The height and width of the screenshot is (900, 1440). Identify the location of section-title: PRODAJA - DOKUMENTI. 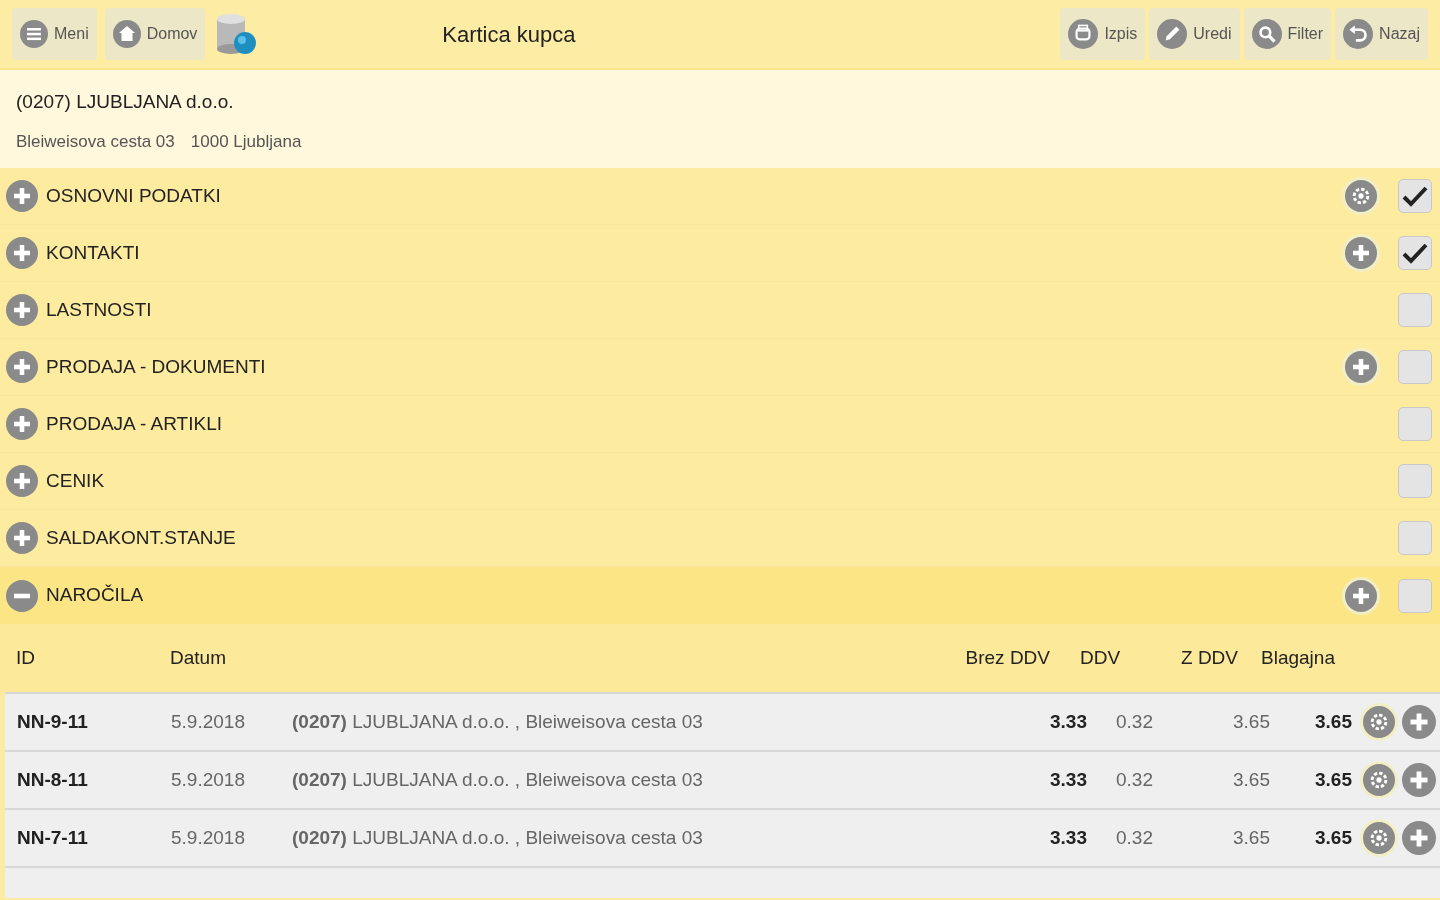
(156, 366).